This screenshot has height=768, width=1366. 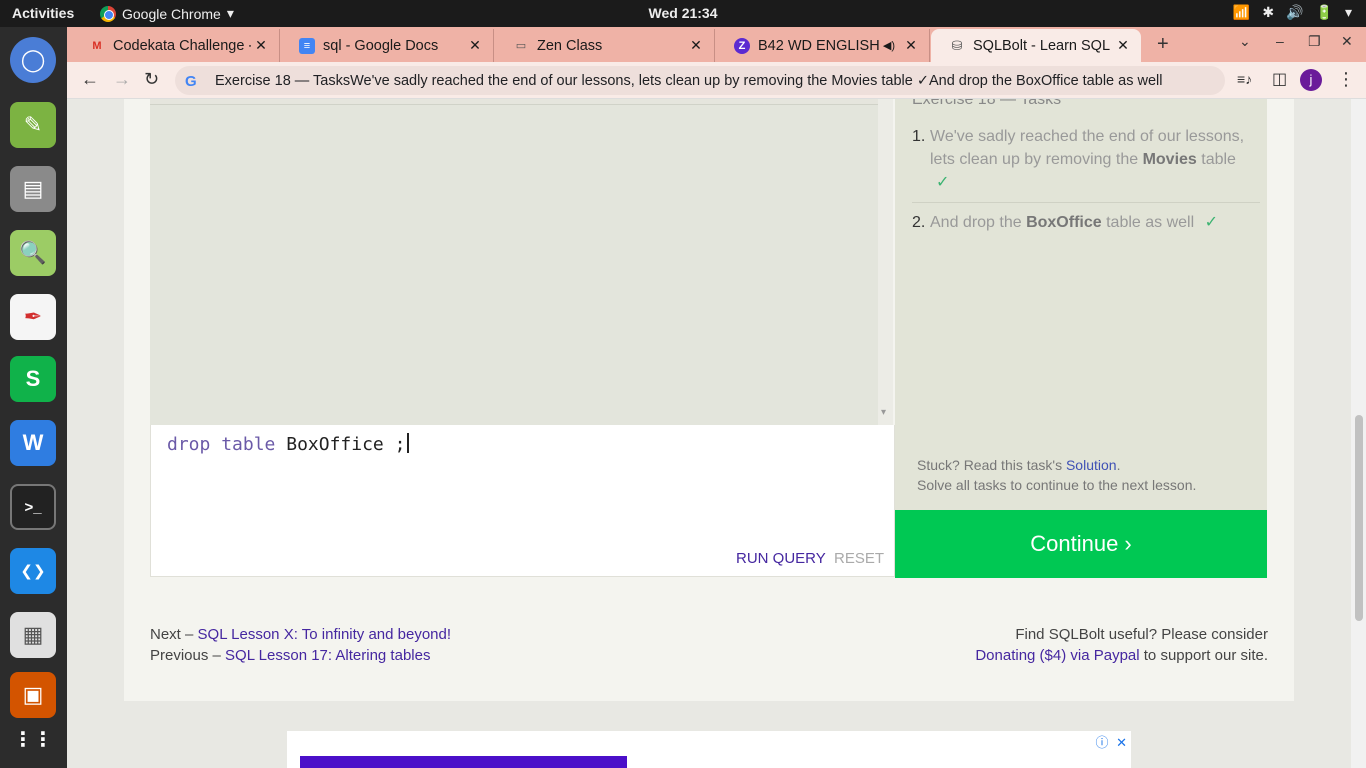 What do you see at coordinates (33, 60) in the screenshot?
I see `chromium-icon: ◯` at bounding box center [33, 60].